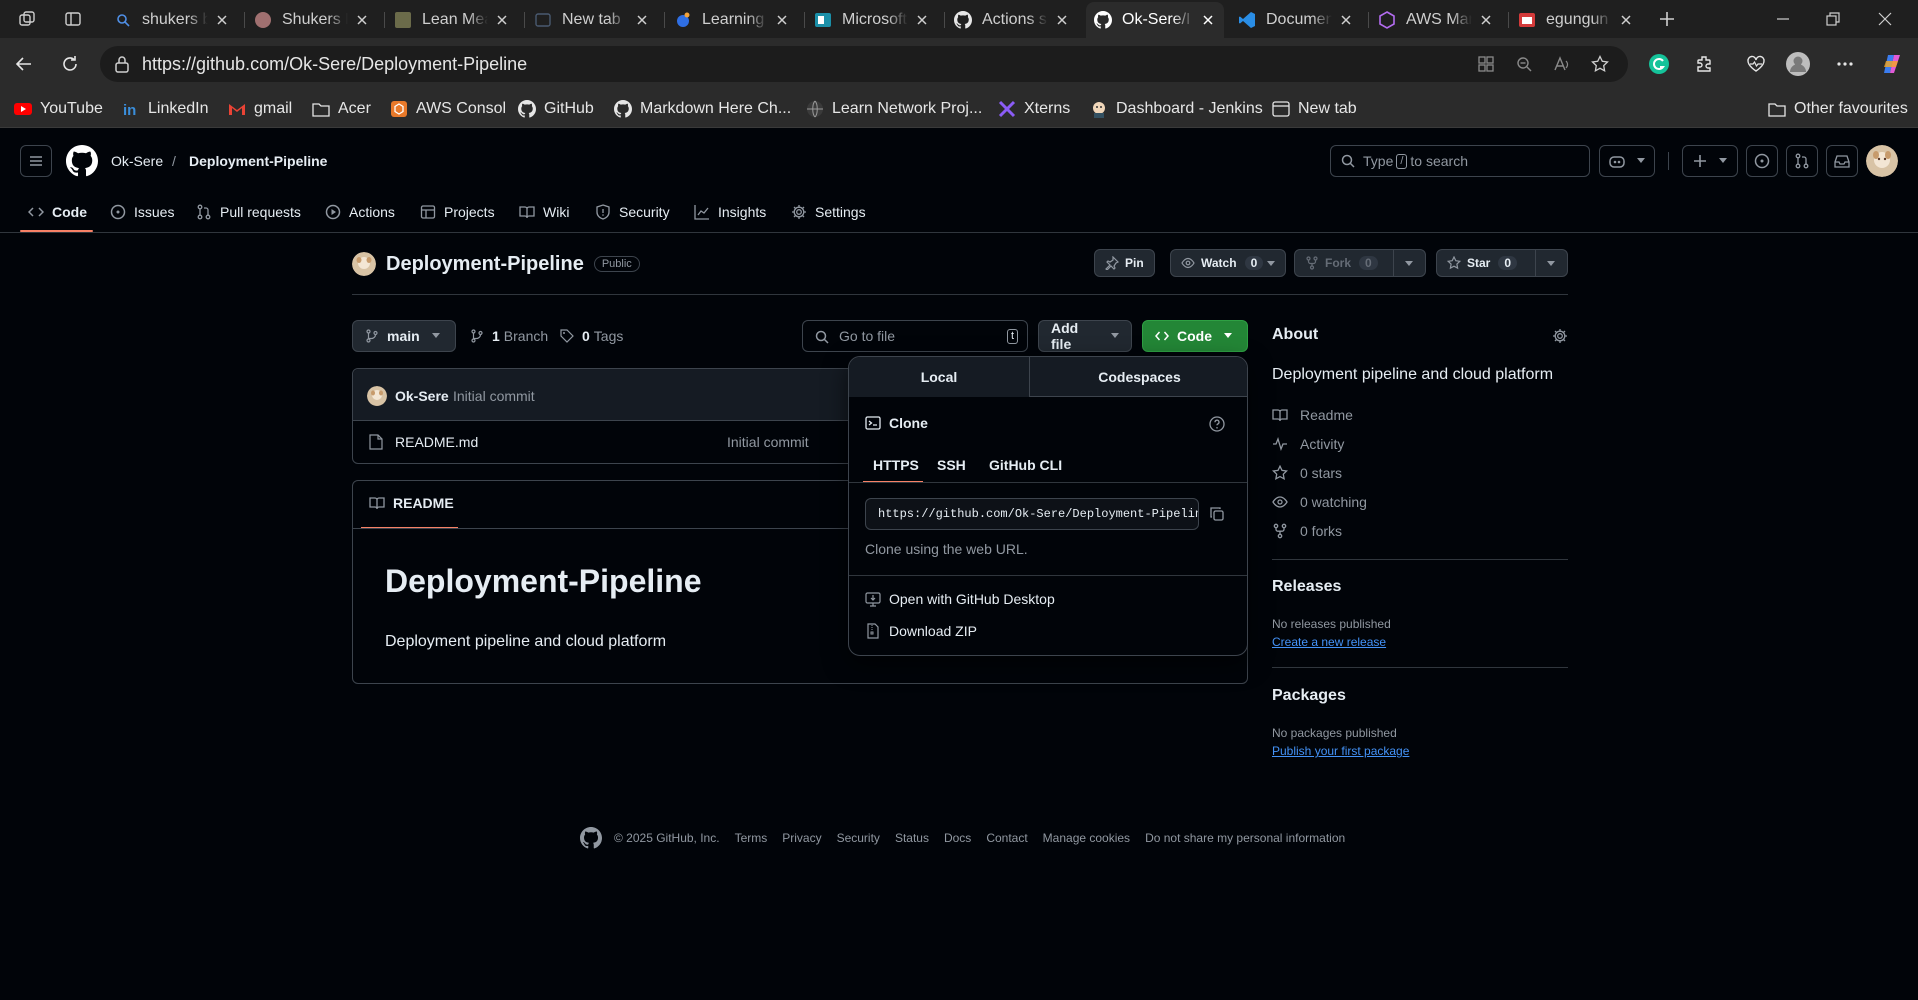 This screenshot has height=1000, width=1918. I want to click on watch-button: Watch 0, so click(1228, 263).